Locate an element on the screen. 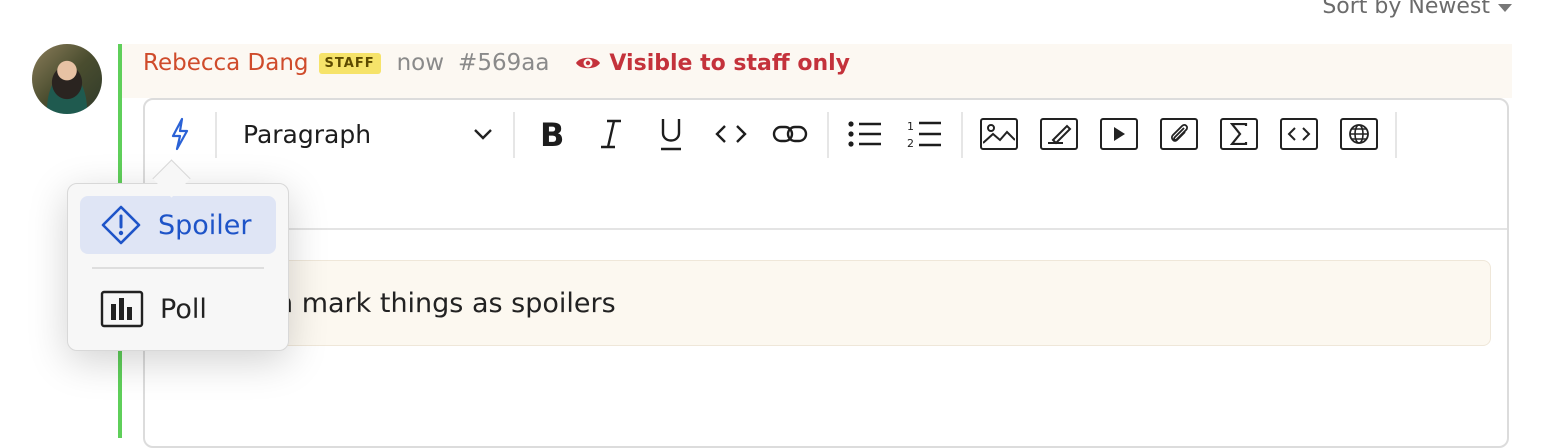 The height and width of the screenshot is (448, 1554). web-icon is located at coordinates (1359, 134).